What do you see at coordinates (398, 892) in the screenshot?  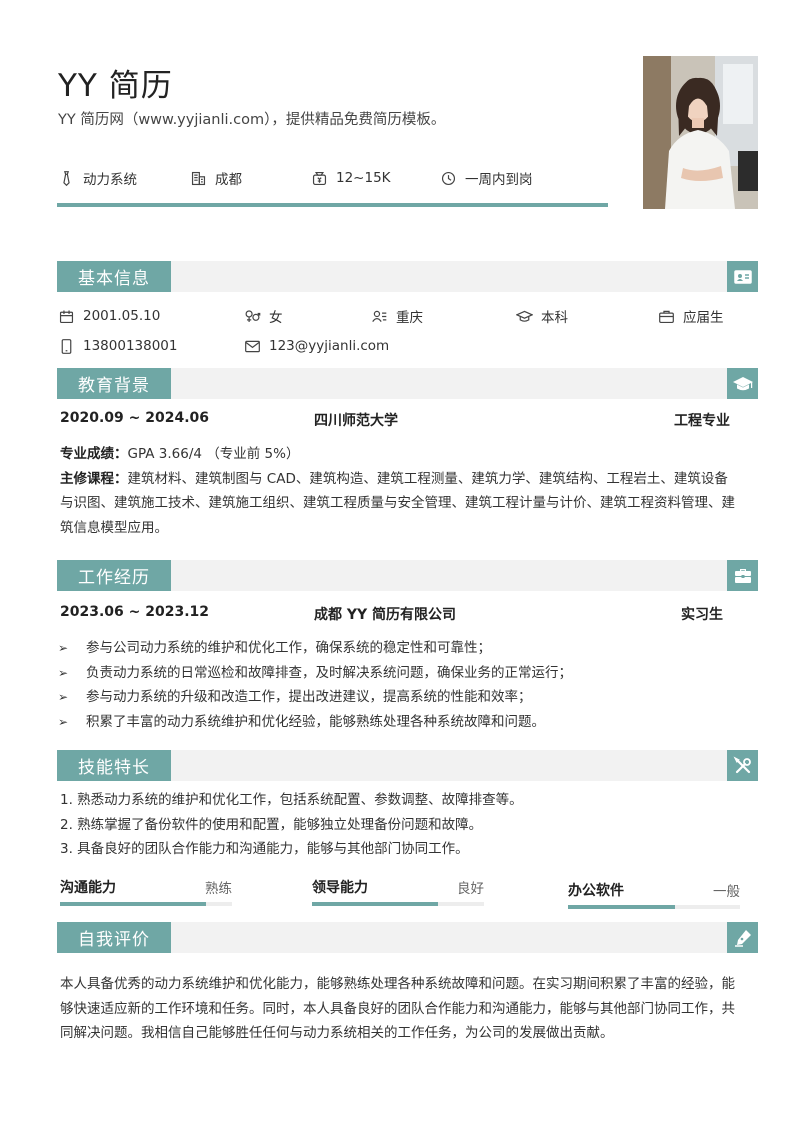 I see `skill-bar-leadership: 领导能力 良好` at bounding box center [398, 892].